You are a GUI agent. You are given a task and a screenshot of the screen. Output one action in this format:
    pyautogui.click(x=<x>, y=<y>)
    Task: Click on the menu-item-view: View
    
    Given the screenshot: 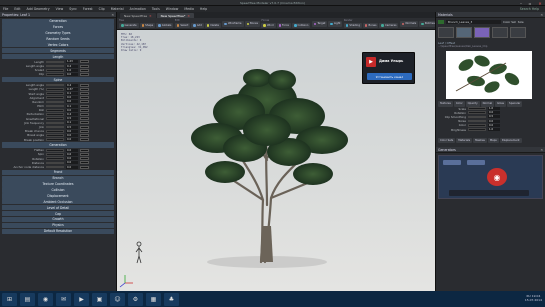 What is the action you would take?
    pyautogui.click(x=60, y=9)
    